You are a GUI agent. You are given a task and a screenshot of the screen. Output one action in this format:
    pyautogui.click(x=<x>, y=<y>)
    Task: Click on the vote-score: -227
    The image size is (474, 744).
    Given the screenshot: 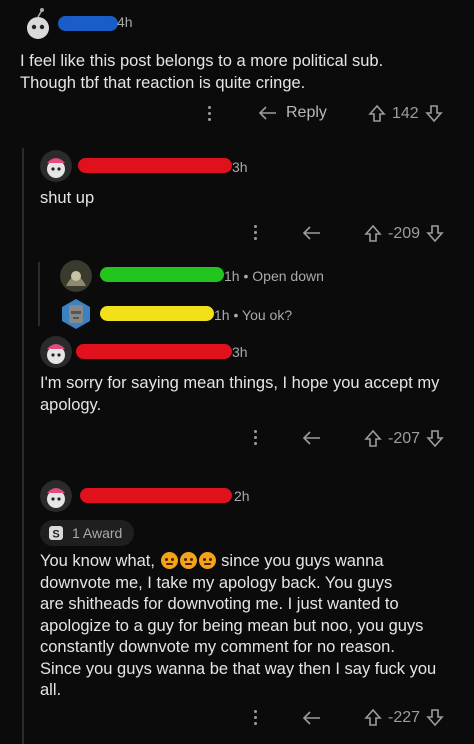 What is the action you would take?
    pyautogui.click(x=404, y=717)
    